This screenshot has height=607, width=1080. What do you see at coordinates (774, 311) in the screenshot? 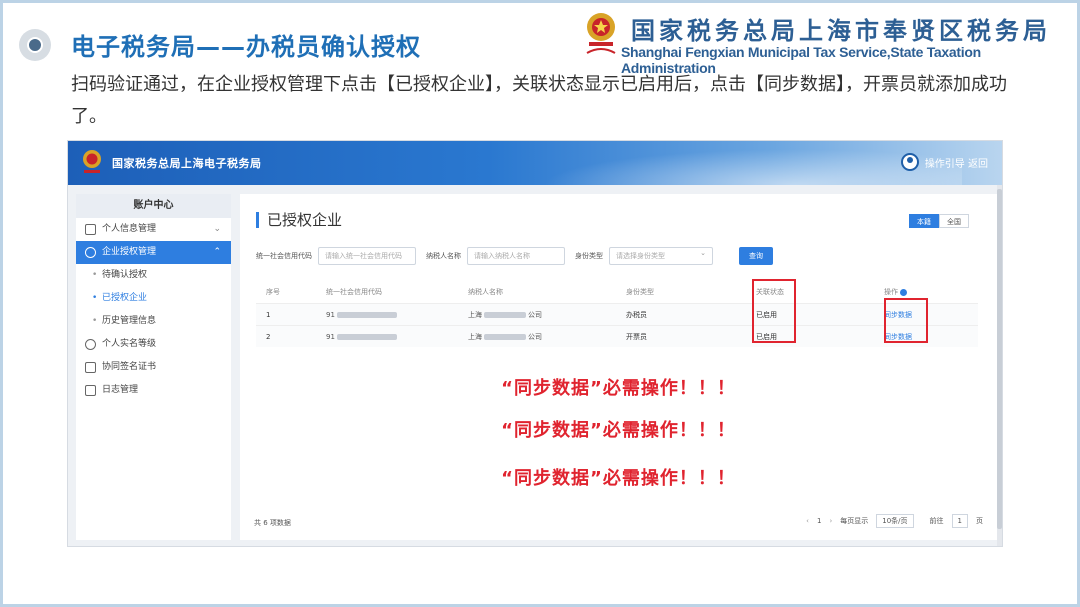
I see `status-highlight-box` at bounding box center [774, 311].